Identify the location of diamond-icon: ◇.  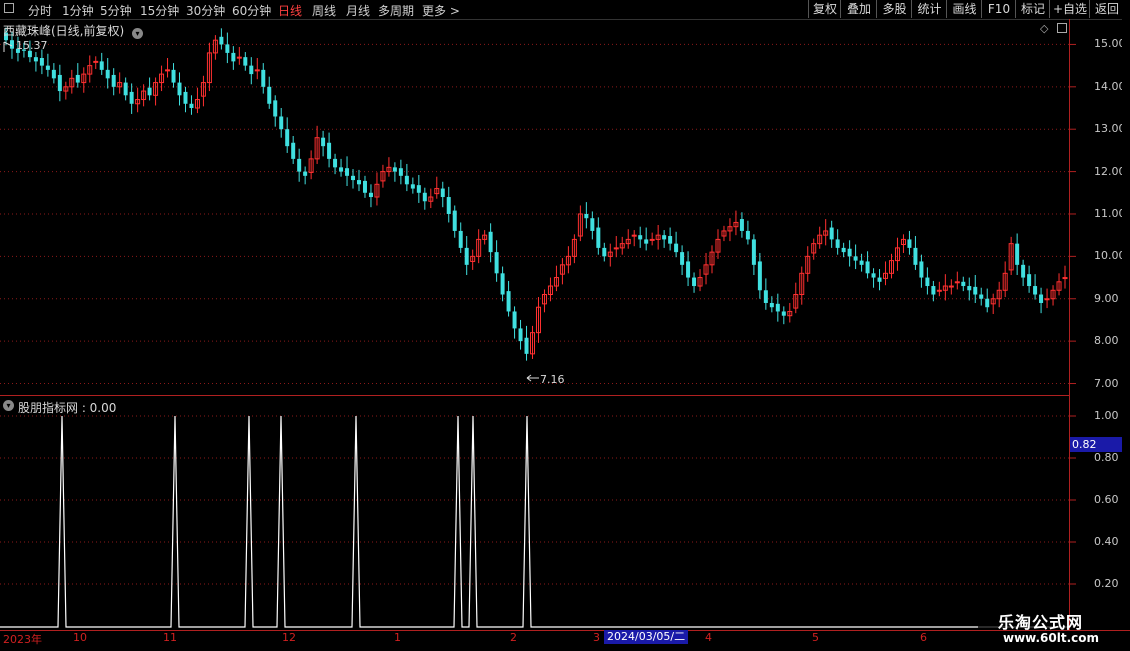
(1044, 28).